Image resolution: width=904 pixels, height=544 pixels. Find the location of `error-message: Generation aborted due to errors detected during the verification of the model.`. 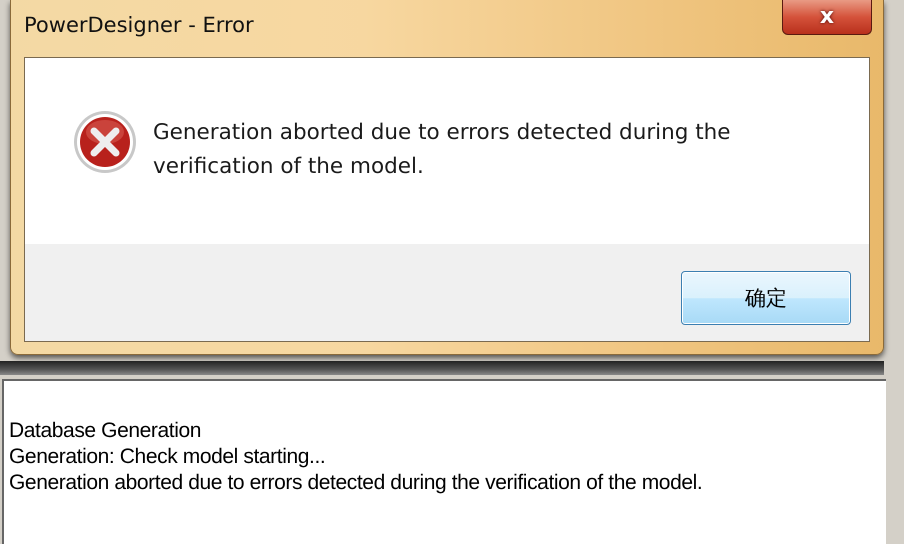

error-message: Generation aborted due to errors detected during the verification of the model. is located at coordinates (442, 150).